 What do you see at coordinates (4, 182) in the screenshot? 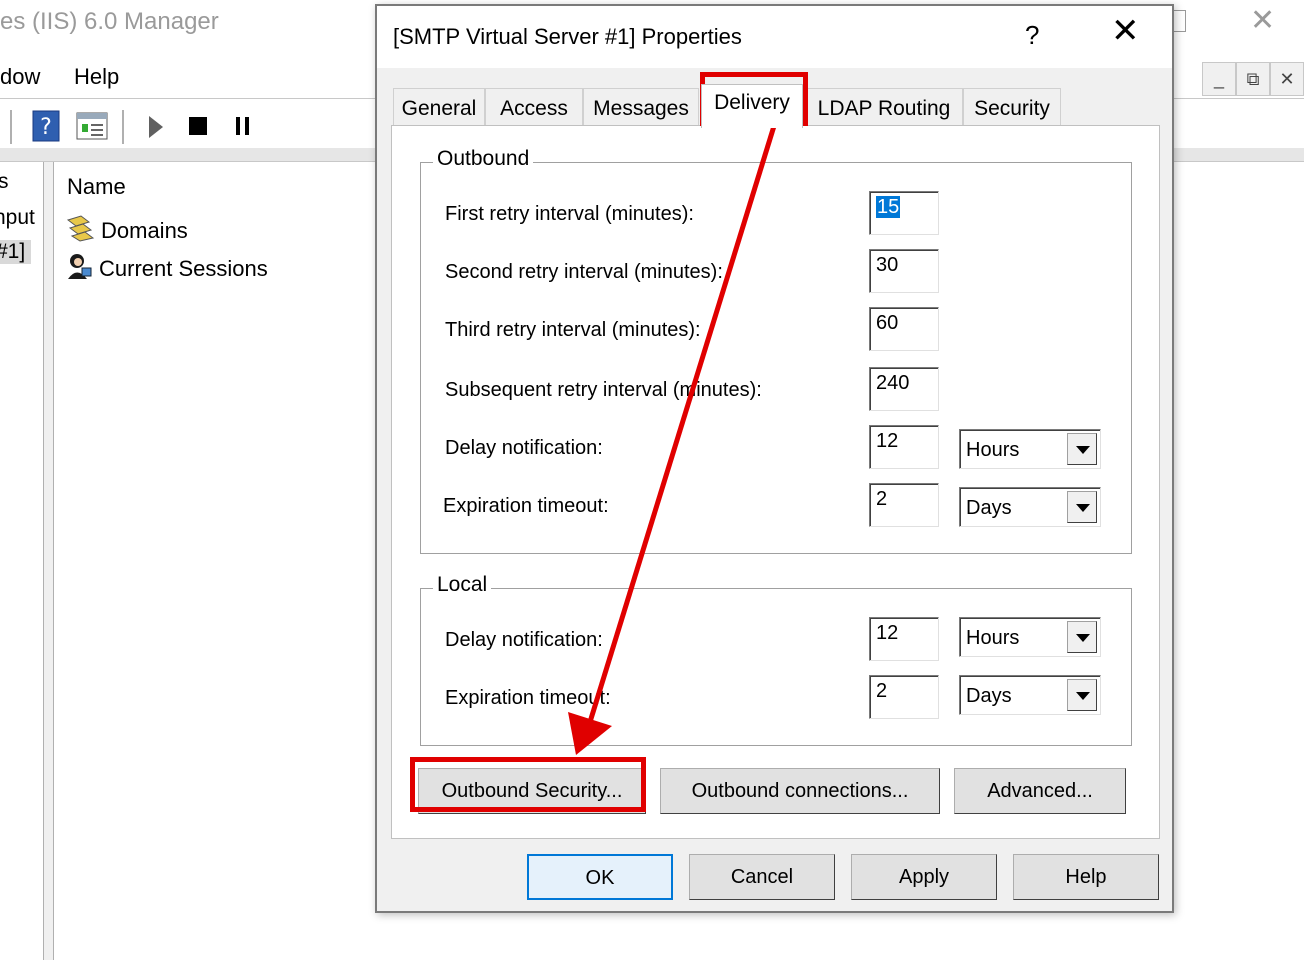
I see `tree-item: s` at bounding box center [4, 182].